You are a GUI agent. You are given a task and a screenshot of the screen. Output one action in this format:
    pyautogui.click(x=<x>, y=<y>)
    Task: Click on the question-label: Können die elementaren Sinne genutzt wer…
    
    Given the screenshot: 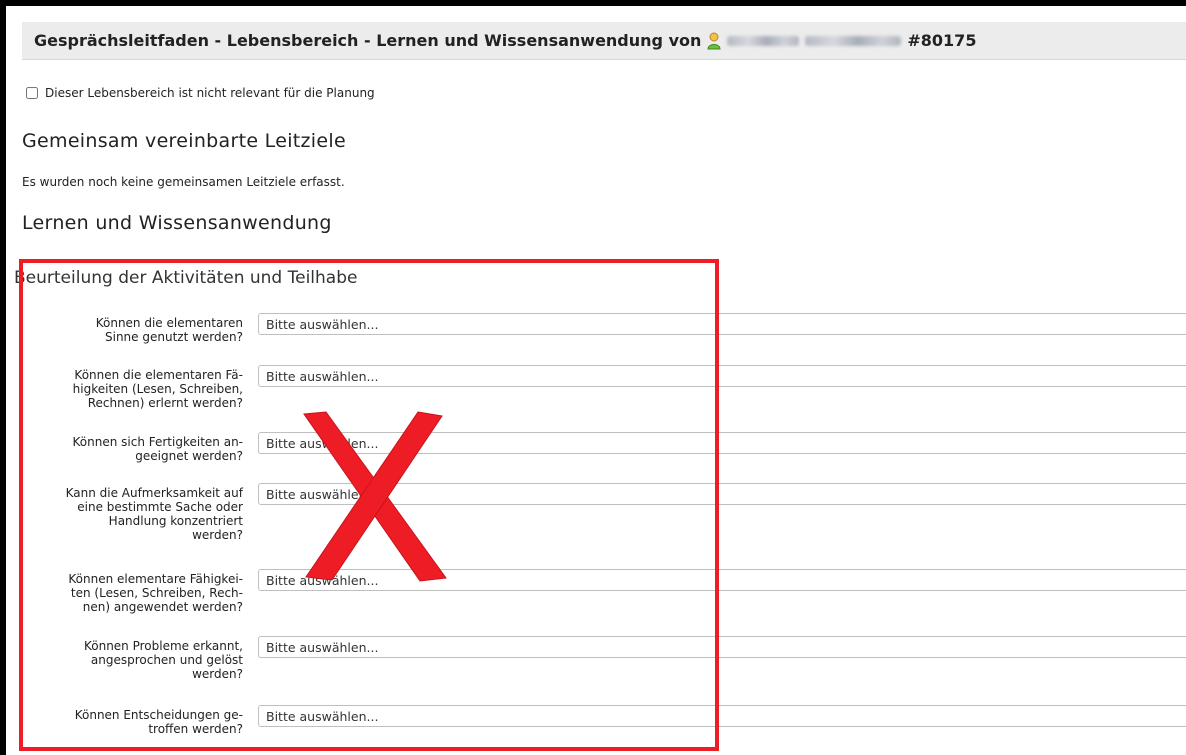 What is the action you would take?
    pyautogui.click(x=169, y=330)
    